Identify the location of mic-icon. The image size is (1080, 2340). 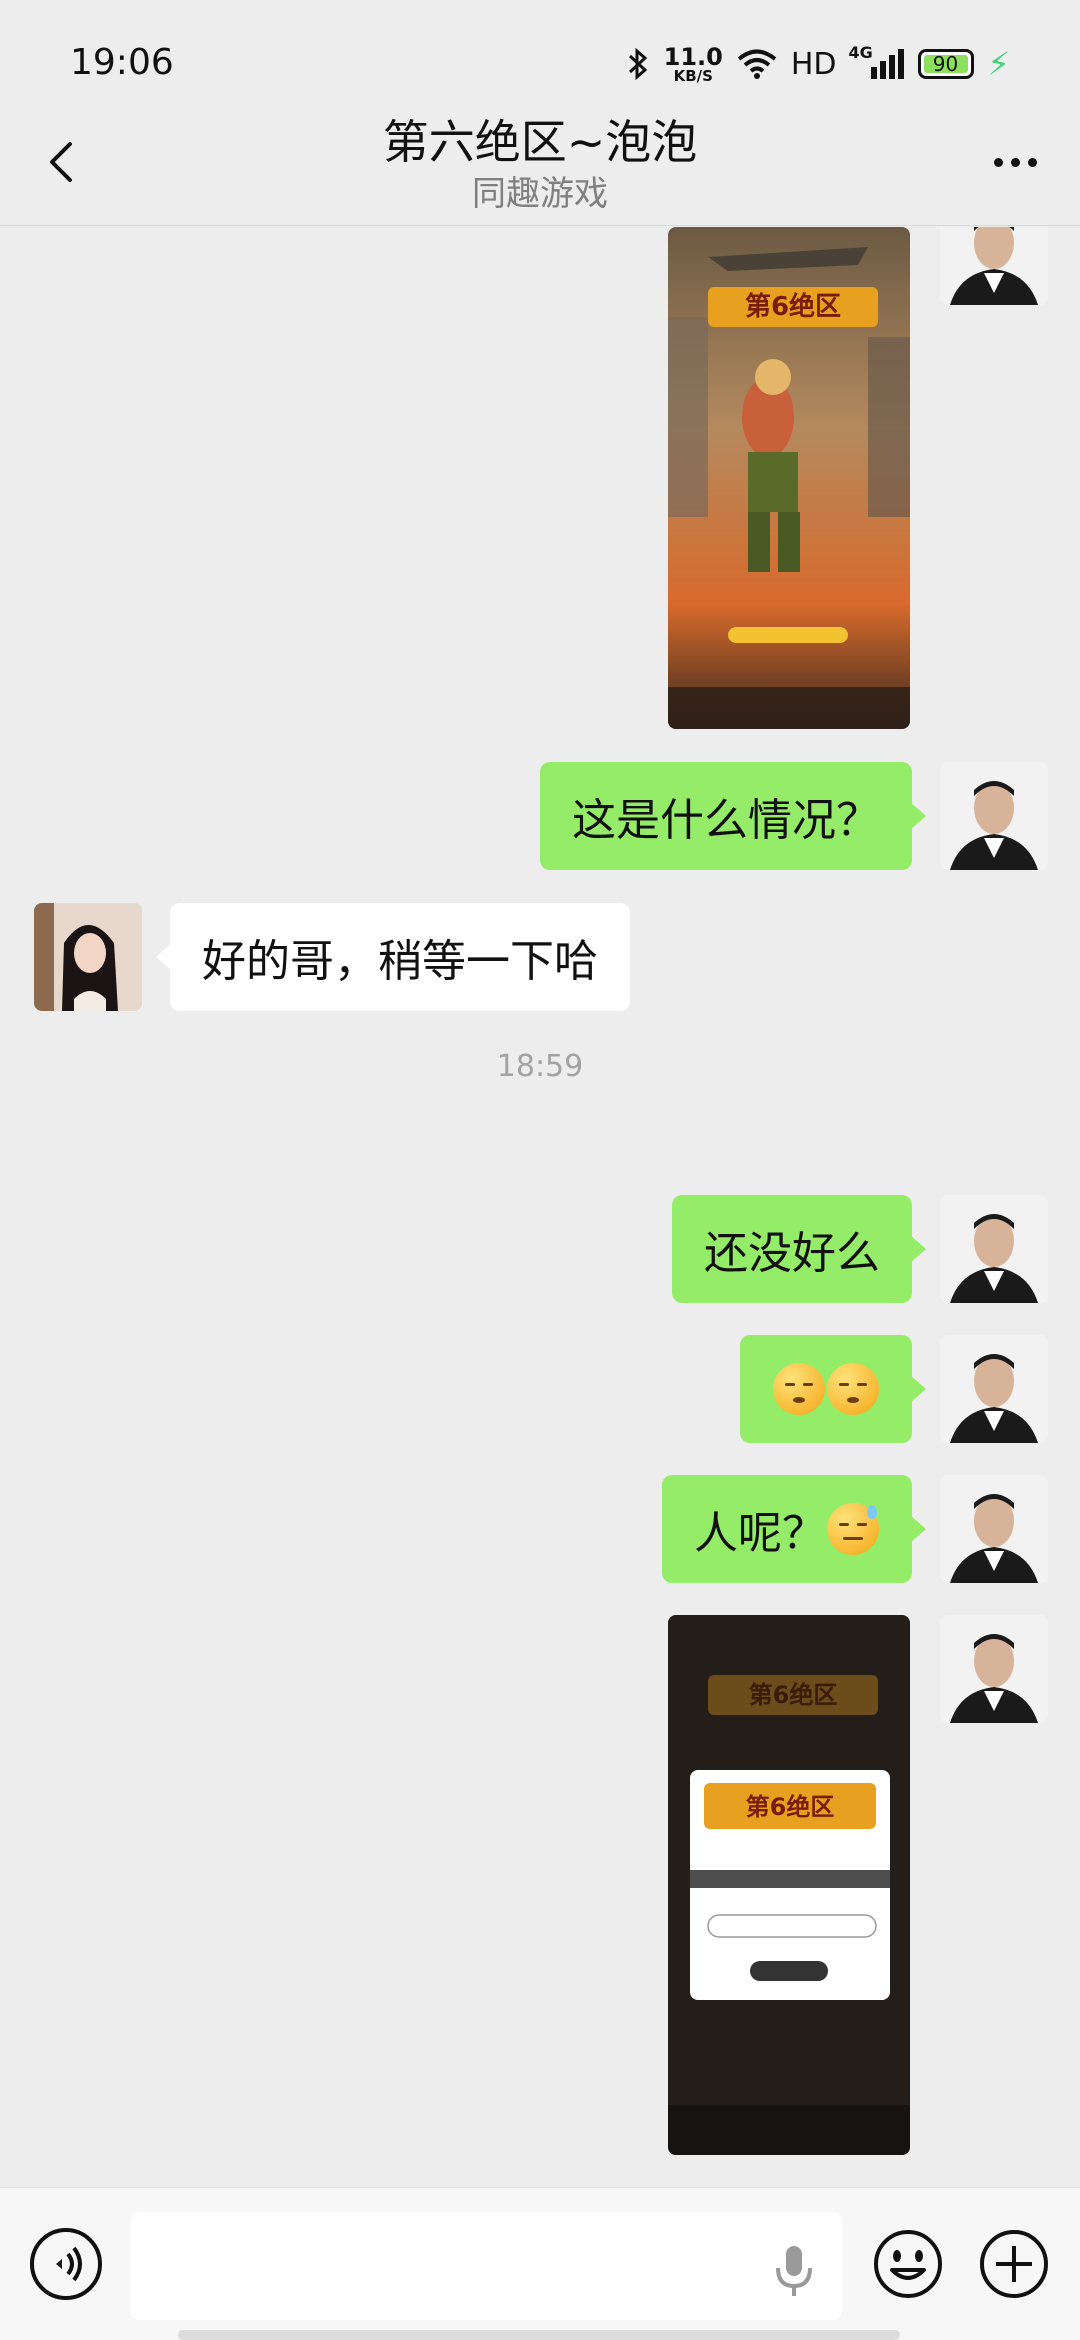
(794, 2271).